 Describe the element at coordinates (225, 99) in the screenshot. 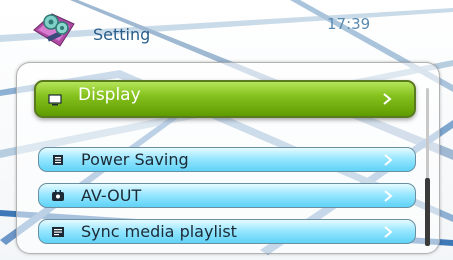

I see `menu-item-display: Display` at that location.